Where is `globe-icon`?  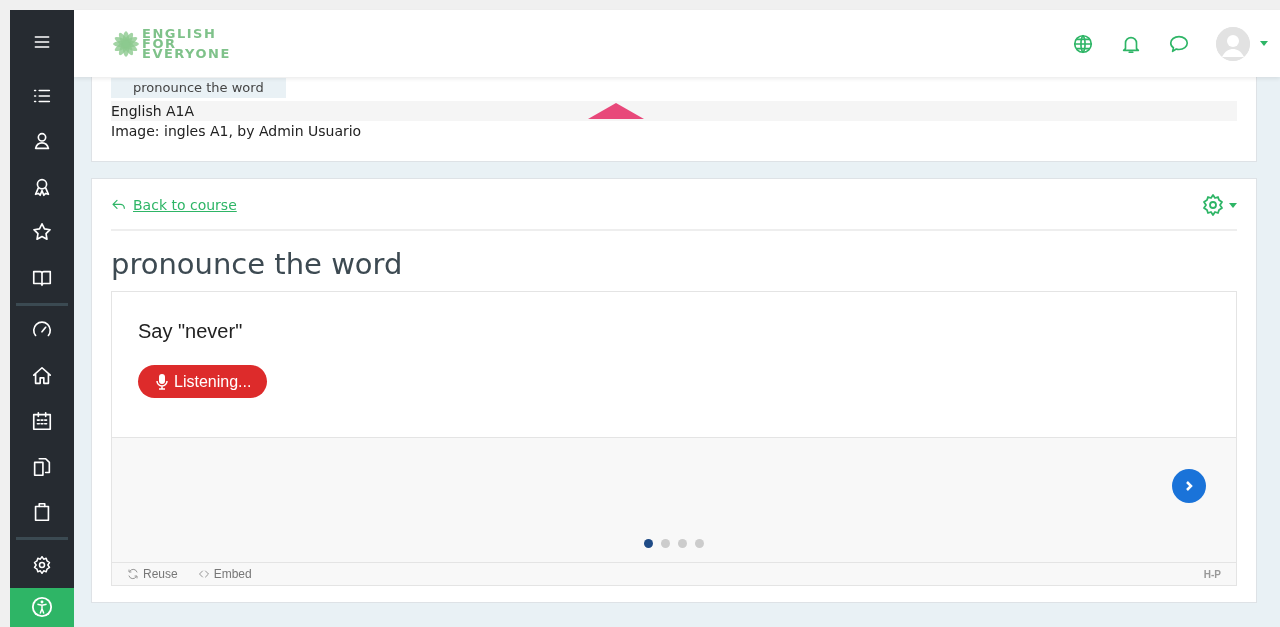
globe-icon is located at coordinates (1083, 43).